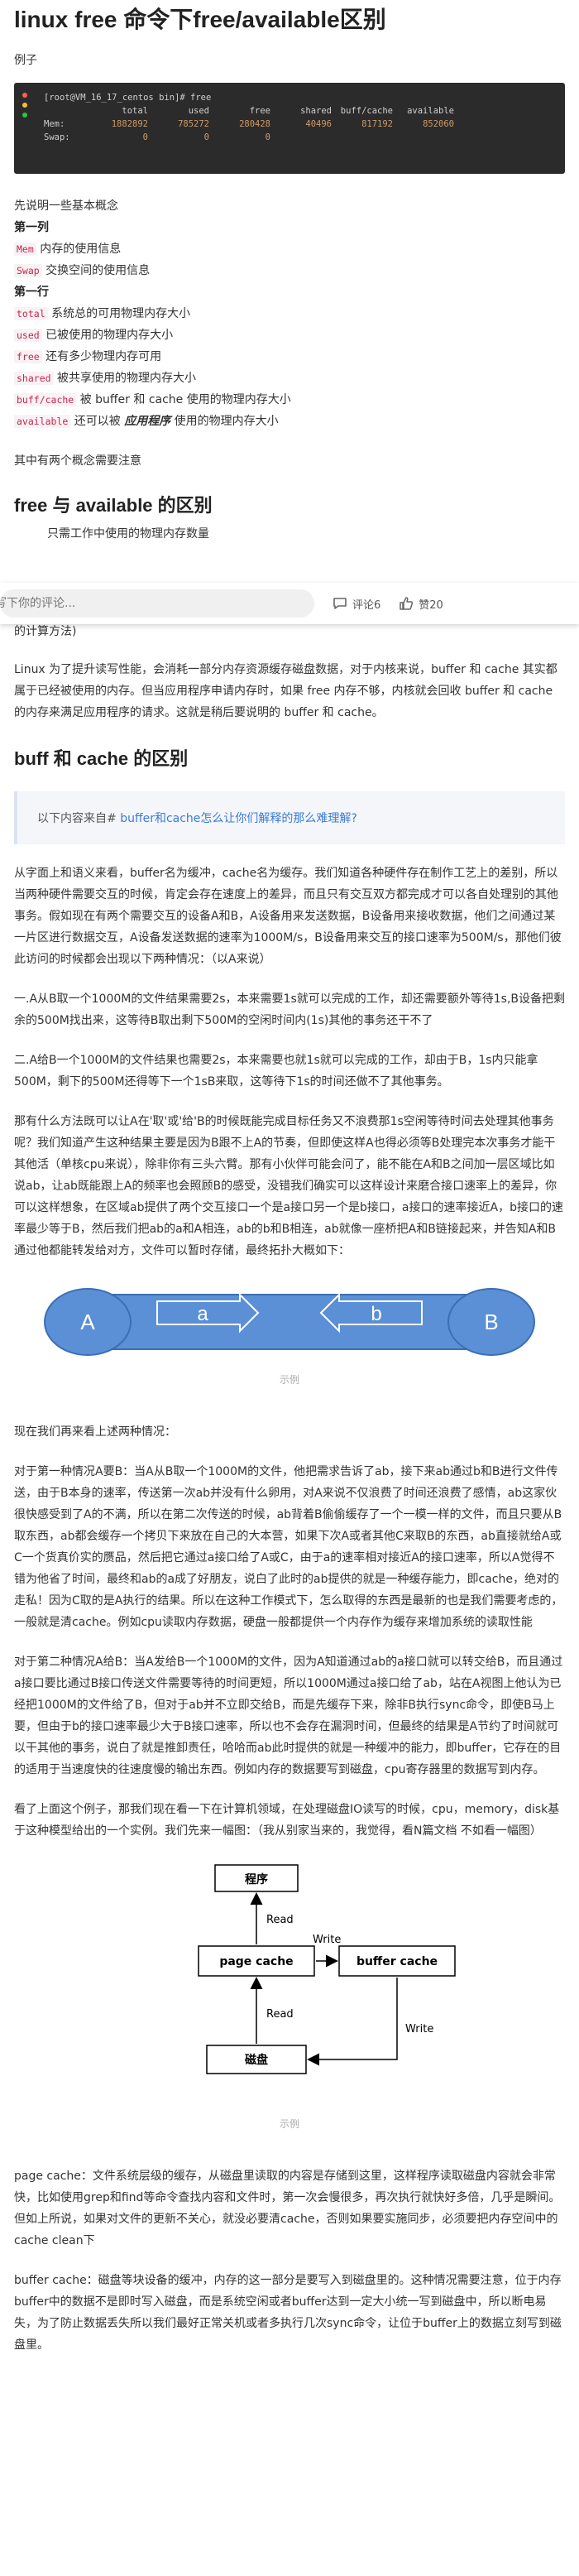 The height and width of the screenshot is (2576, 579). Describe the element at coordinates (45, 631) in the screenshot. I see `section1-cut-line: 的计算方法)` at that location.